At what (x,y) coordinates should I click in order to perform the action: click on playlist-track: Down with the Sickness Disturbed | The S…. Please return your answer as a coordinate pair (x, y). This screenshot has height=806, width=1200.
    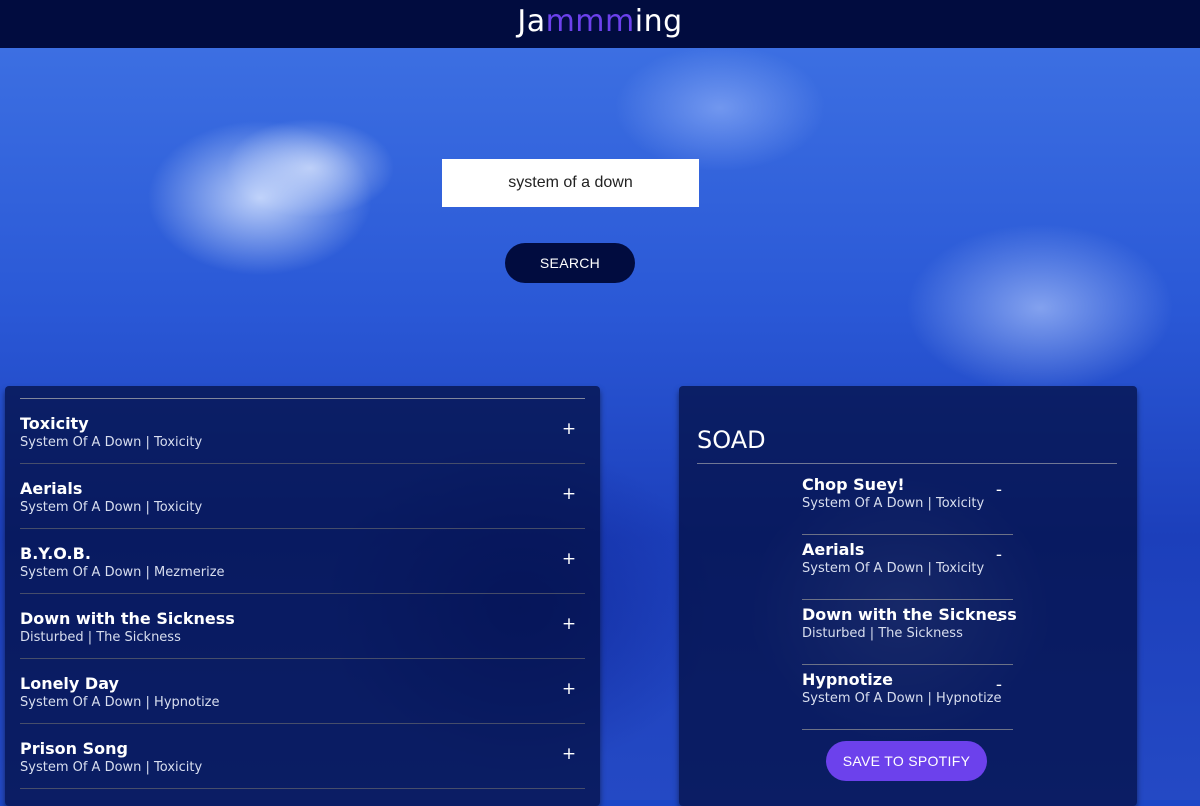
    Looking at the image, I should click on (909, 632).